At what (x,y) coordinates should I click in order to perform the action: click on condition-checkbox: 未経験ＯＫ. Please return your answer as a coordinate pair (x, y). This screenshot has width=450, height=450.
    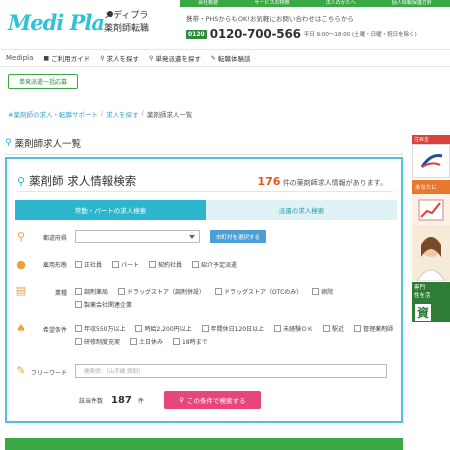
    Looking at the image, I should click on (293, 328).